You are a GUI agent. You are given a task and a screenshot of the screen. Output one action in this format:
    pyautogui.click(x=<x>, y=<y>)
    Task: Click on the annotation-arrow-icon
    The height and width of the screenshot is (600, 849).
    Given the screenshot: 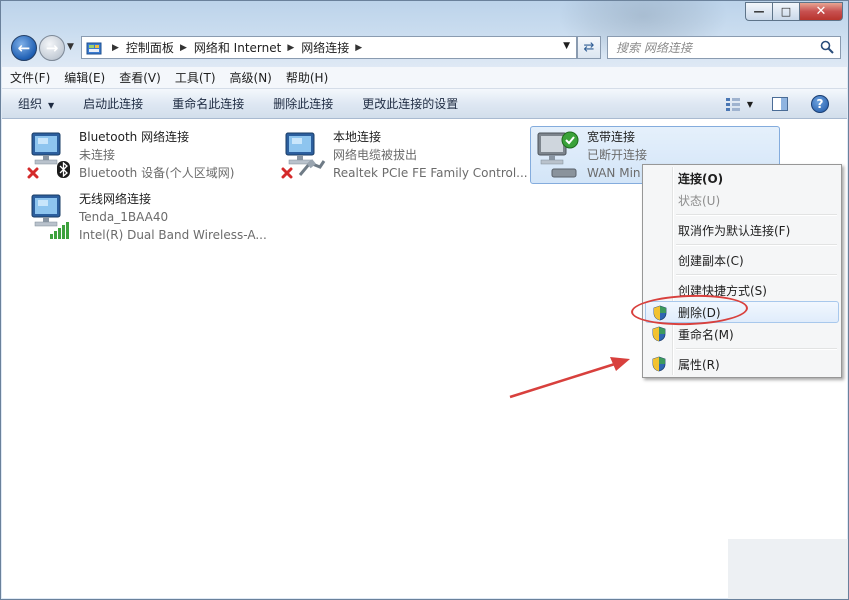 What is the action you would take?
    pyautogui.click(x=569, y=378)
    